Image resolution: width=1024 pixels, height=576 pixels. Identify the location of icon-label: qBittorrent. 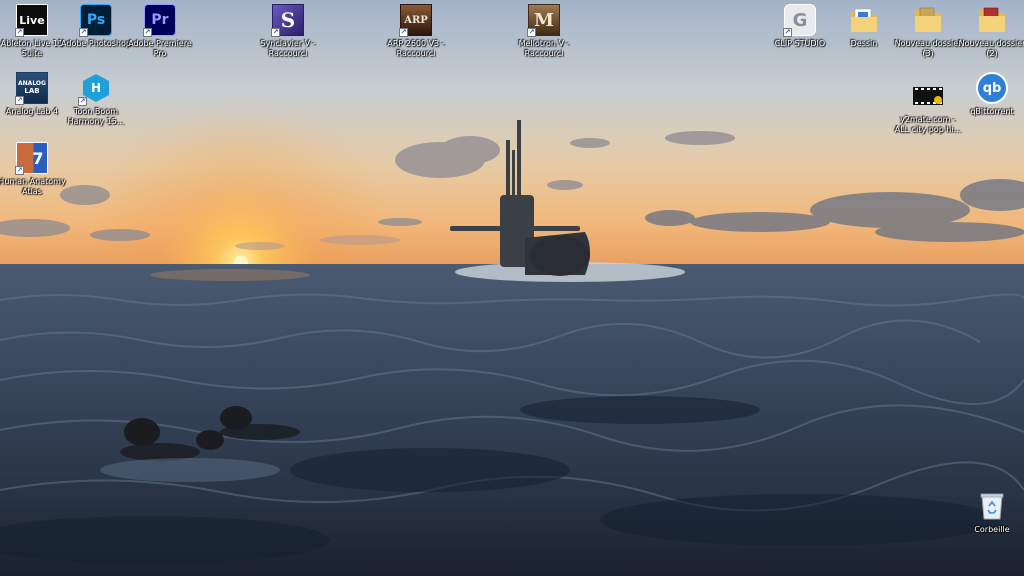
(992, 111).